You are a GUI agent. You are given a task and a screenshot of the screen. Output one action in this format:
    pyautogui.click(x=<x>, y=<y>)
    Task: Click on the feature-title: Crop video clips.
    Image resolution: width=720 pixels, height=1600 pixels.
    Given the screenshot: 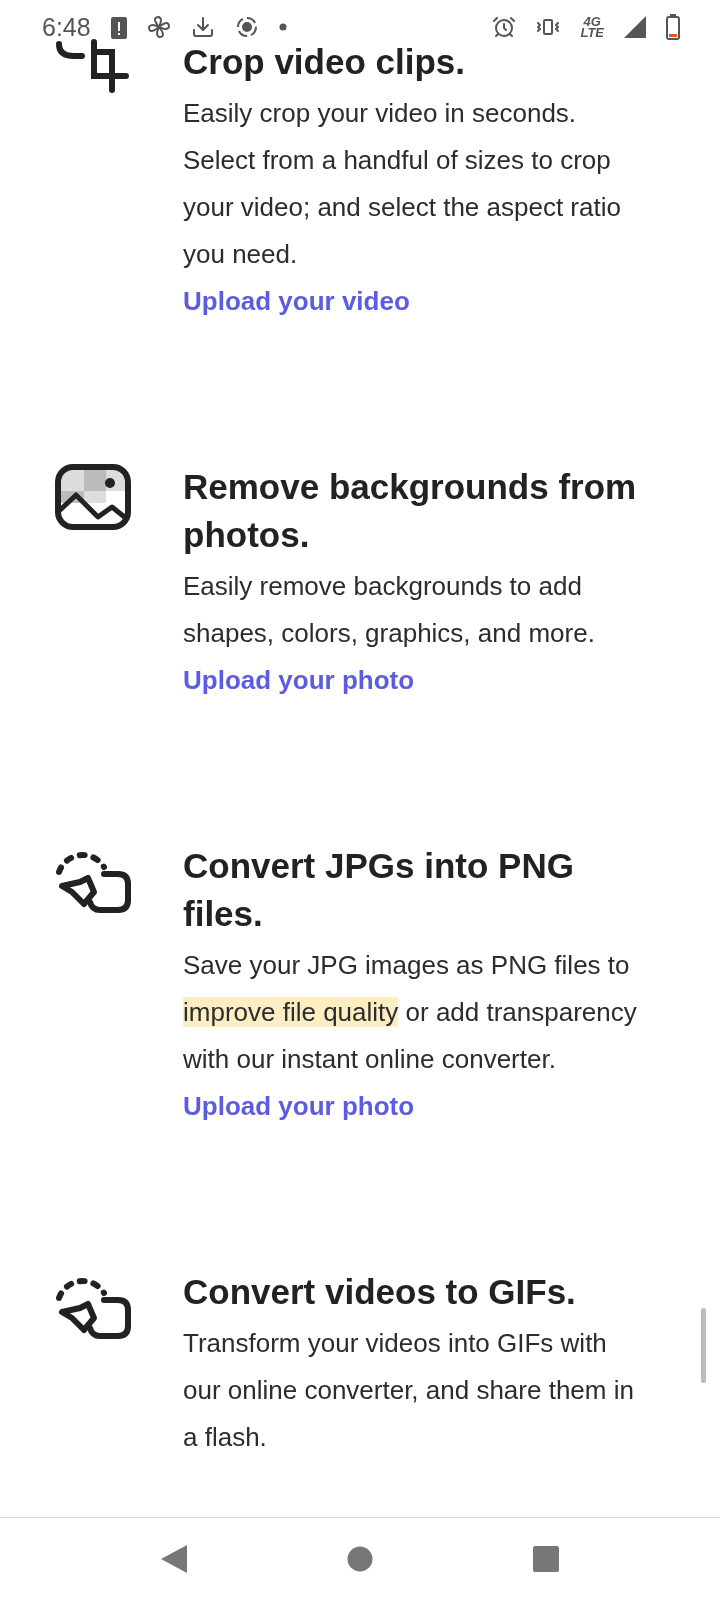 What is the action you would take?
    pyautogui.click(x=324, y=62)
    